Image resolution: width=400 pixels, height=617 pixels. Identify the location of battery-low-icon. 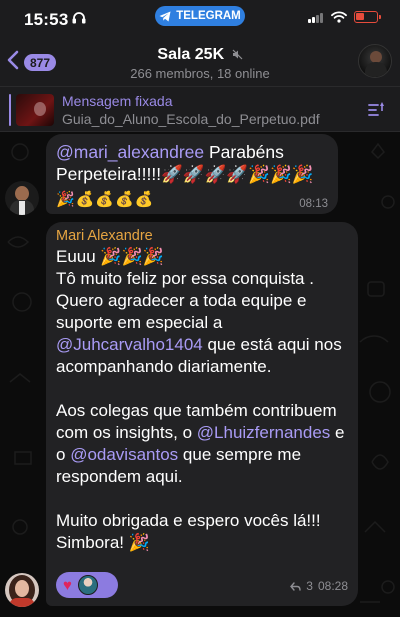
(367, 17).